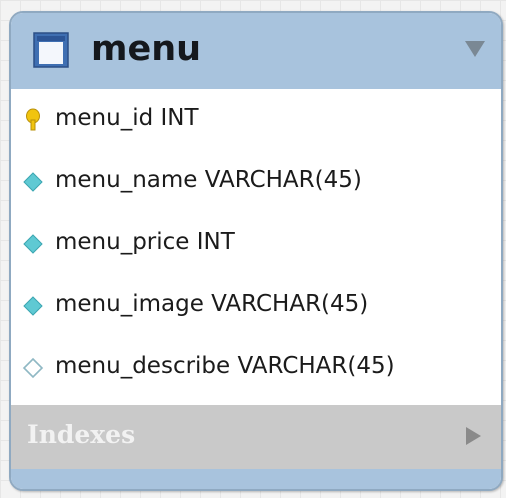 This screenshot has width=506, height=498. Describe the element at coordinates (256, 117) in the screenshot. I see `column-row-menu-id: menu_id INT` at that location.